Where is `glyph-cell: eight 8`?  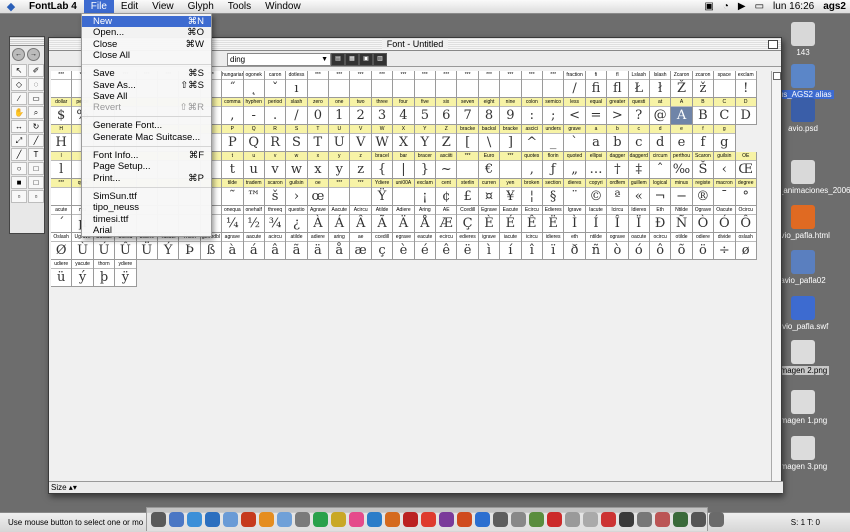 glyph-cell: eight 8 is located at coordinates (489, 111).